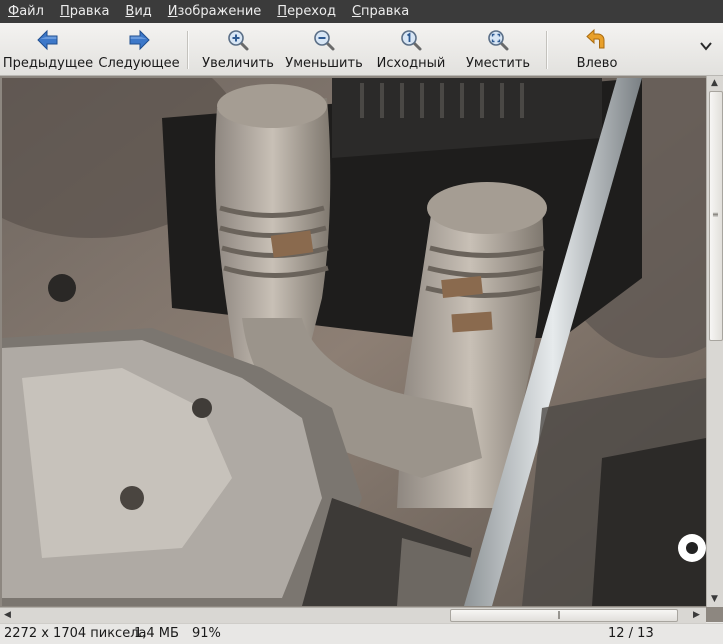 Image resolution: width=723 pixels, height=644 pixels. Describe the element at coordinates (139, 63) in the screenshot. I see `next-label: Следующее` at that location.